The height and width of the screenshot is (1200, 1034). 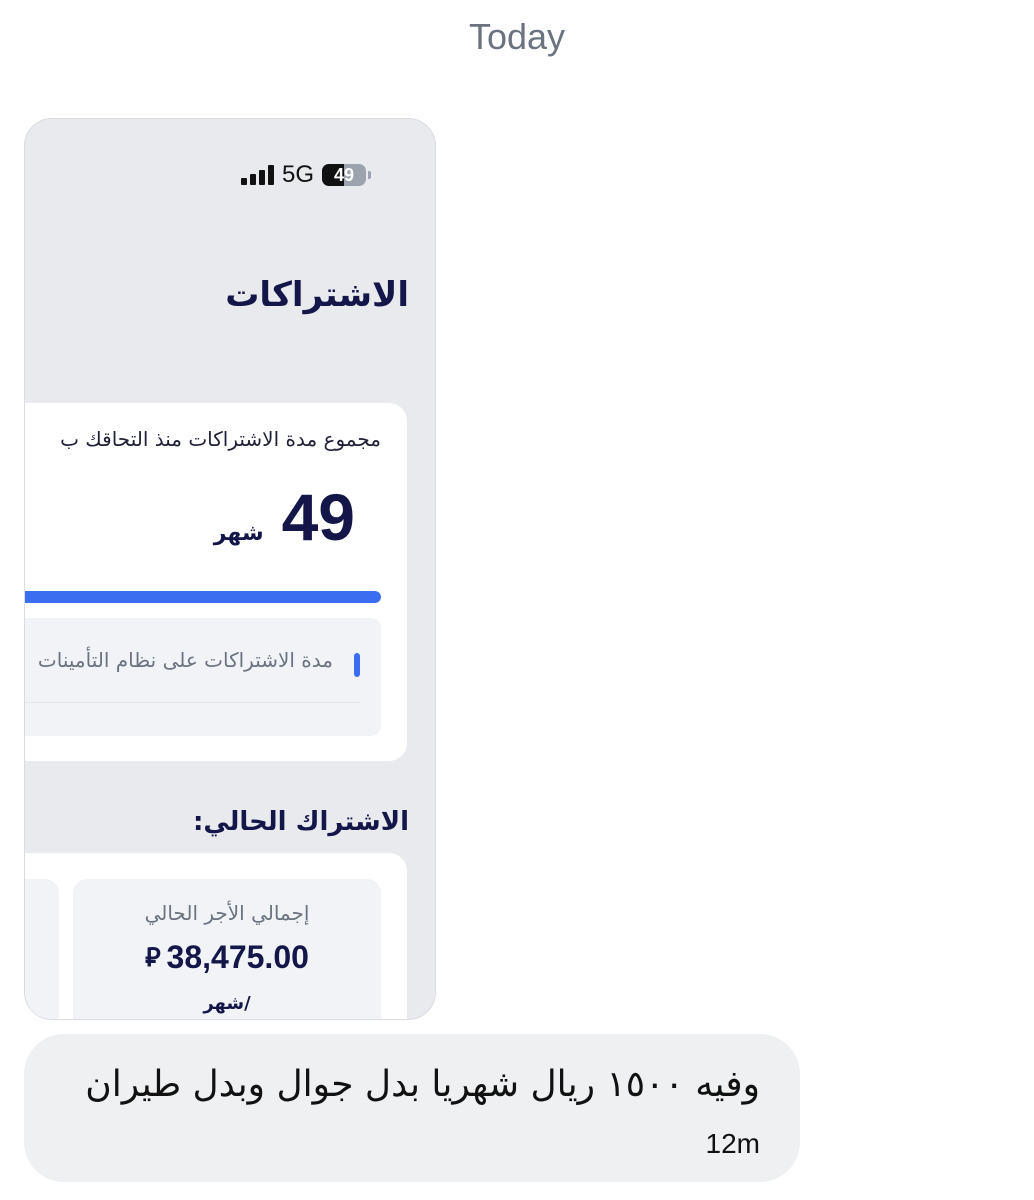 I want to click on current-salary-row: ⃁ 38,475.00, so click(x=227, y=957).